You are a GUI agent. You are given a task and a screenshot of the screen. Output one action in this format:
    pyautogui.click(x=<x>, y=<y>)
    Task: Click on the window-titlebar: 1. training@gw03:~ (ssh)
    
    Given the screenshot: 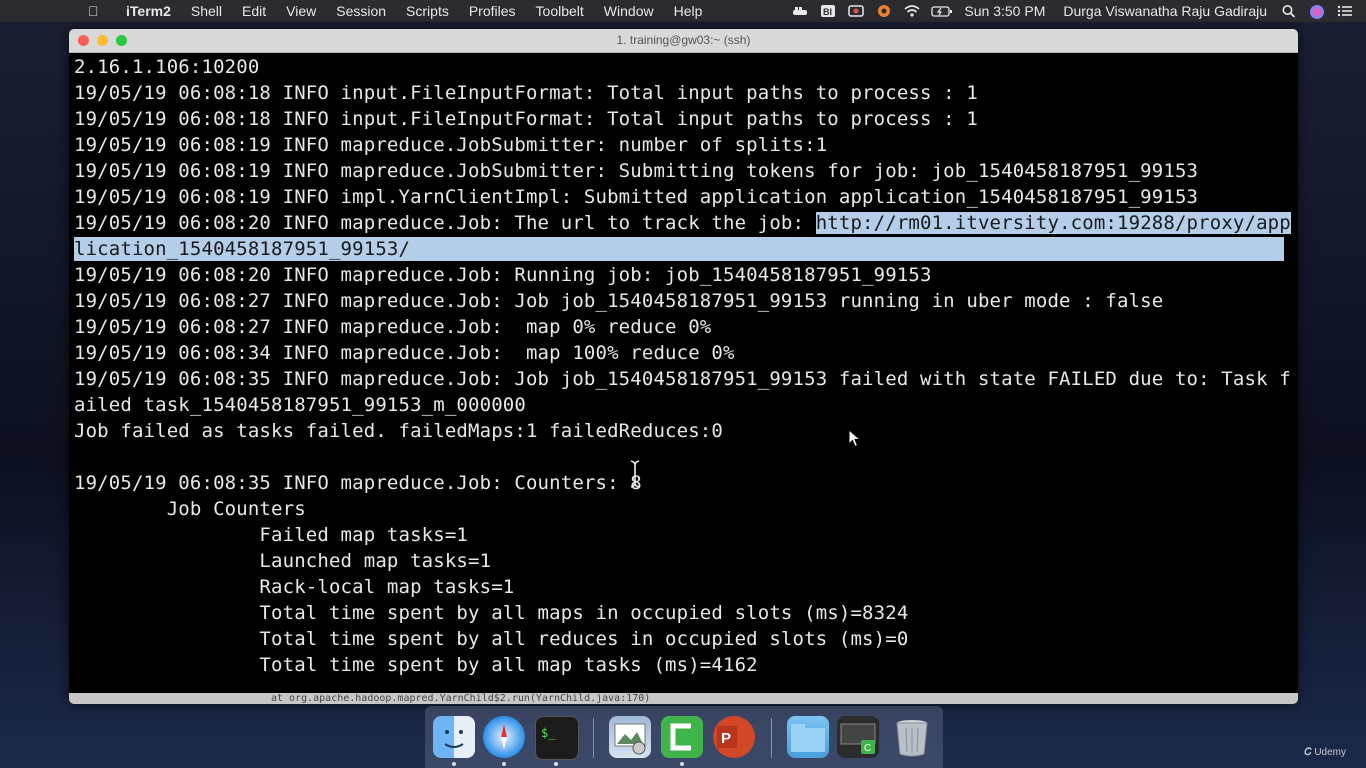 What is the action you would take?
    pyautogui.click(x=683, y=41)
    